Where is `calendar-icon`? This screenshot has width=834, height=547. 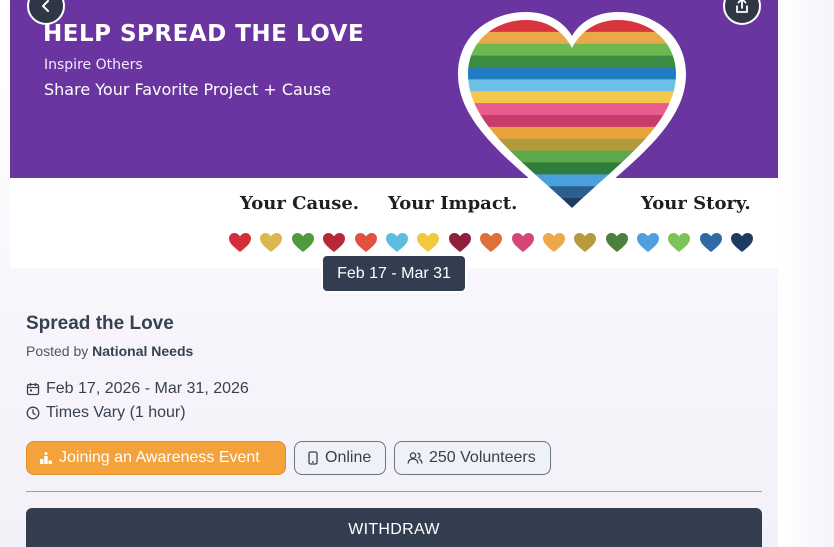 calendar-icon is located at coordinates (33, 389).